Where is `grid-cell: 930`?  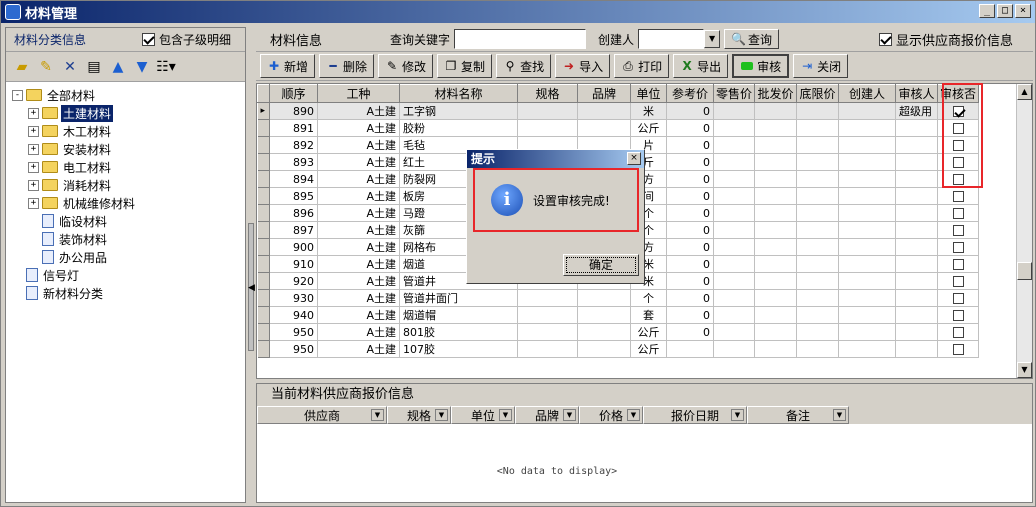
grid-cell: 930 is located at coordinates (293, 298).